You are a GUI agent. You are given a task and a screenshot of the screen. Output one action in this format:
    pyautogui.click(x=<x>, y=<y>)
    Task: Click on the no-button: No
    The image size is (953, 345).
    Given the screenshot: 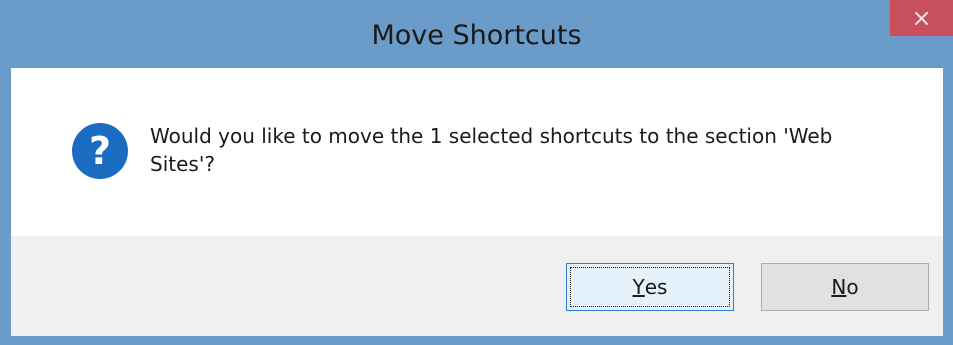 What is the action you would take?
    pyautogui.click(x=845, y=287)
    